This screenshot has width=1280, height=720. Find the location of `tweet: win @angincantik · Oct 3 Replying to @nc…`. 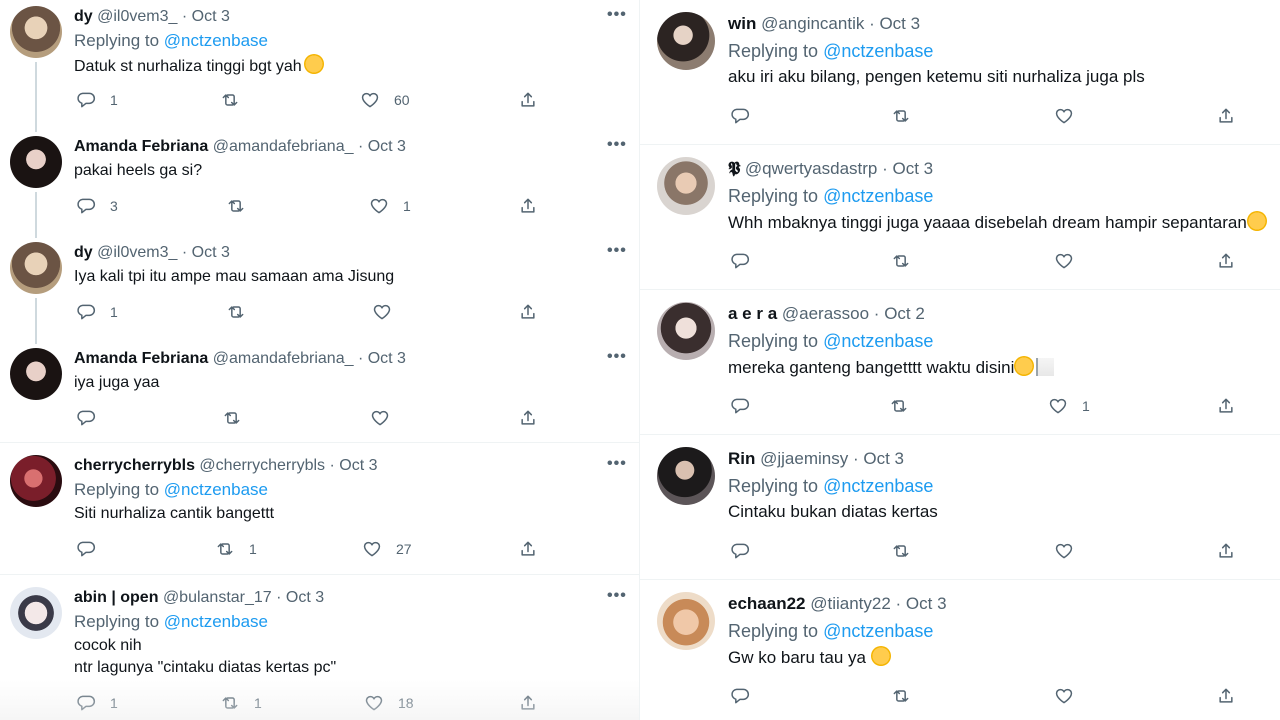

tweet: win @angincantik · Oct 3 Replying to @nc… is located at coordinates (960, 72).